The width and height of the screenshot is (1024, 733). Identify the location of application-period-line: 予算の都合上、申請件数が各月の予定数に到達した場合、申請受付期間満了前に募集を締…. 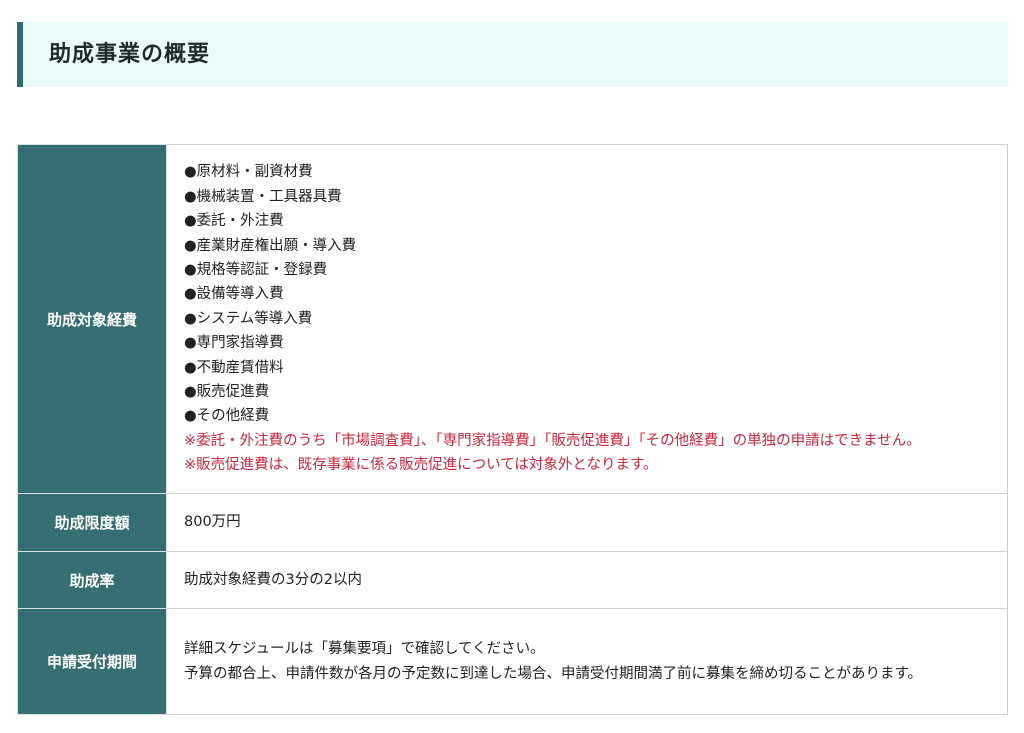
(553, 673).